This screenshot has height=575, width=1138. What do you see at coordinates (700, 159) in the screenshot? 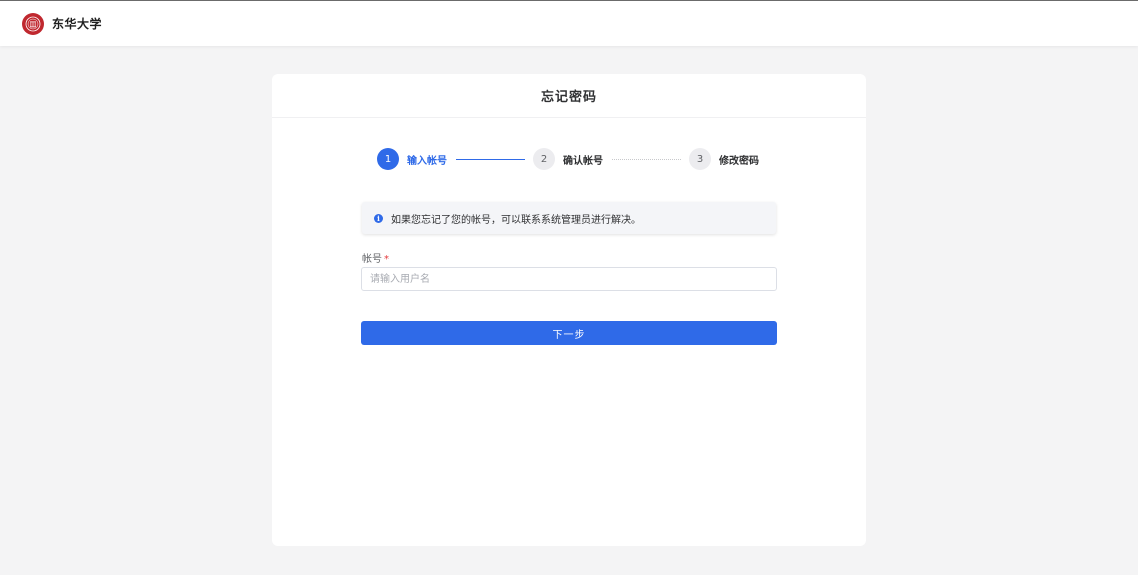
I see `step-3-number: 3` at bounding box center [700, 159].